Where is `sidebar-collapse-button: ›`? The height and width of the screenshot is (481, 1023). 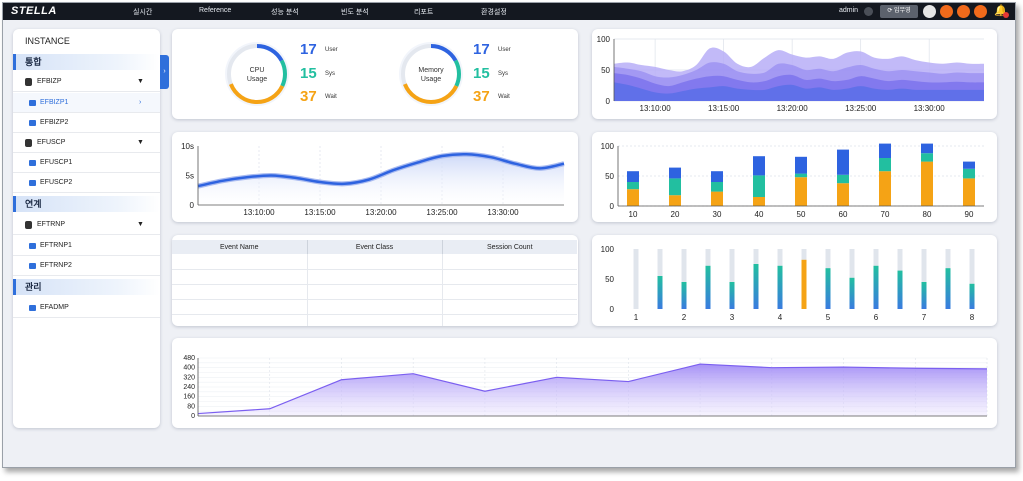 sidebar-collapse-button: › is located at coordinates (164, 72).